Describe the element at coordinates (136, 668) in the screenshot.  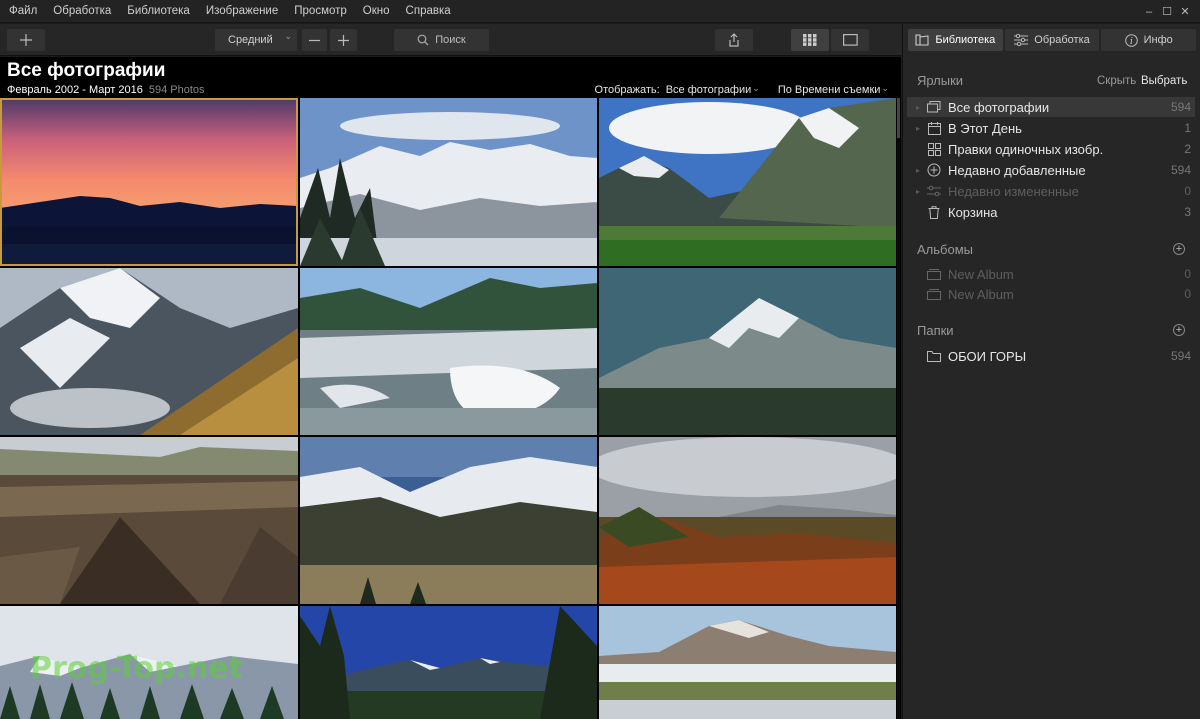
I see `watermark-text: Prog-Top.net` at that location.